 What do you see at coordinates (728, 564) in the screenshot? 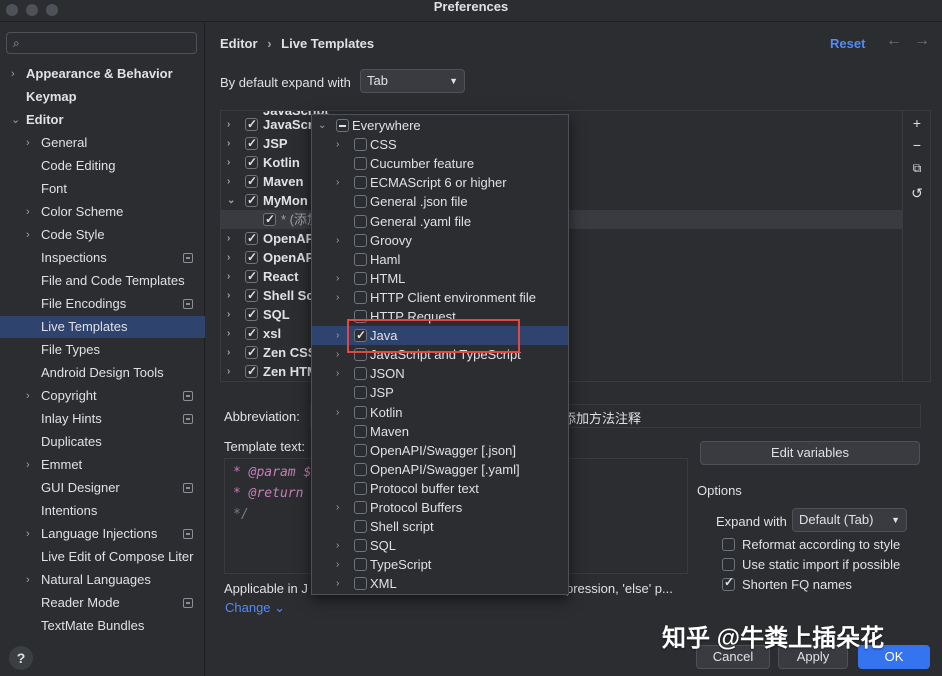
I see `static-import-checkbox` at bounding box center [728, 564].